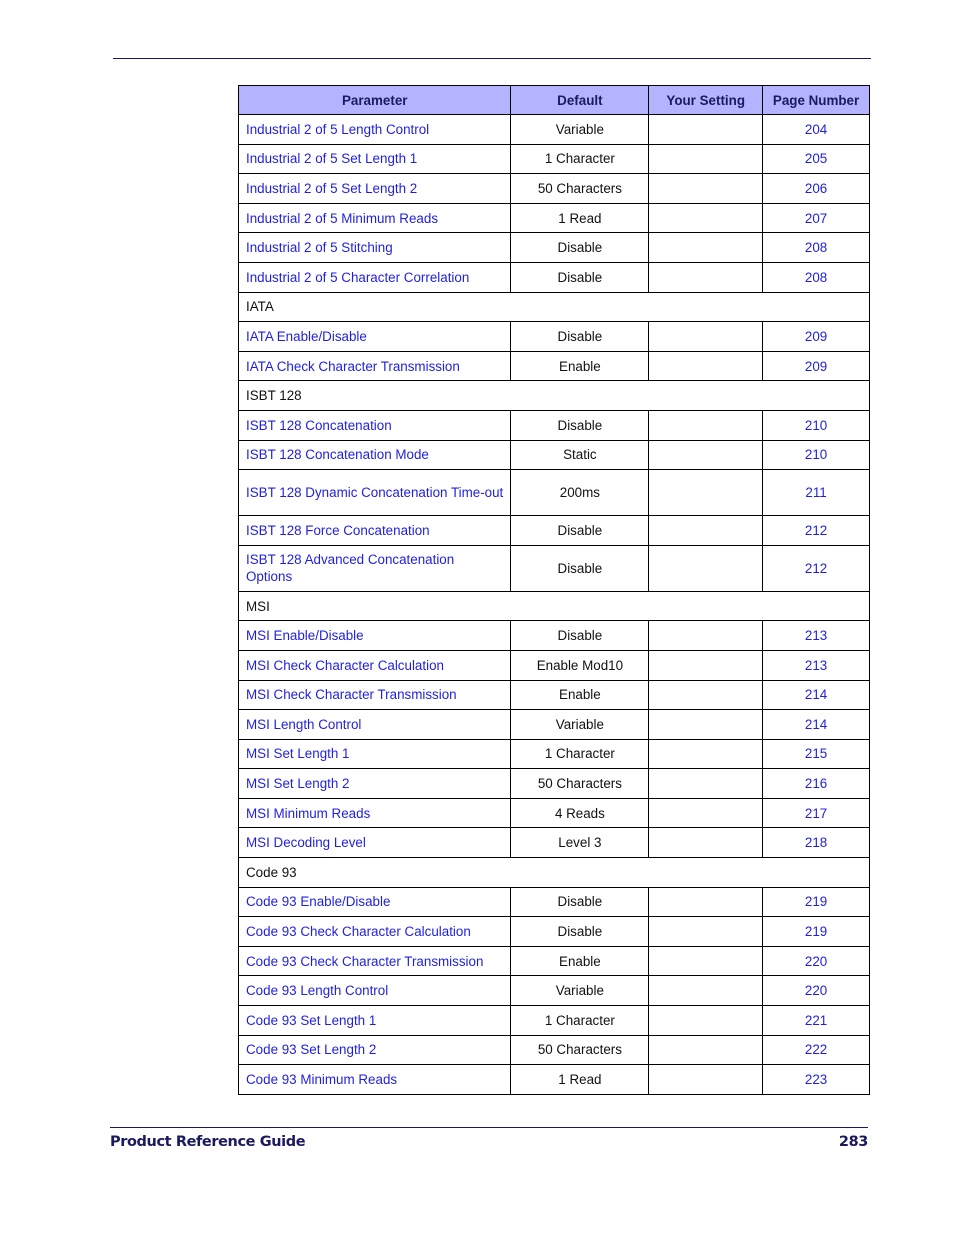 This screenshot has height=1235, width=954. I want to click on parameter-link: ISBT 128 Advanced Concatenation Options, so click(374, 568).